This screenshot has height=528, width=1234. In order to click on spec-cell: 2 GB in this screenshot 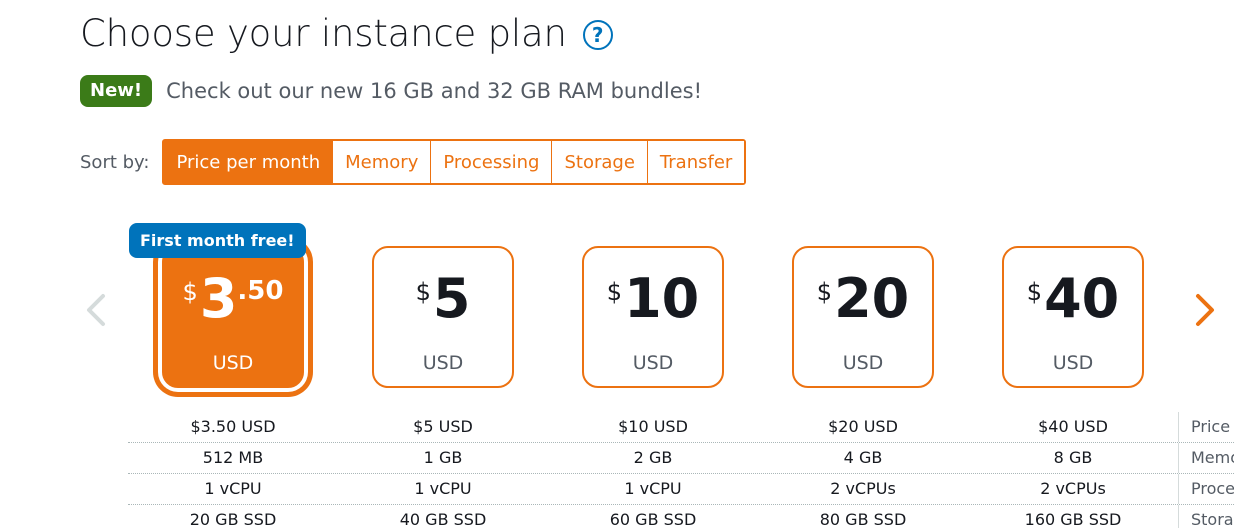, I will do `click(653, 457)`.